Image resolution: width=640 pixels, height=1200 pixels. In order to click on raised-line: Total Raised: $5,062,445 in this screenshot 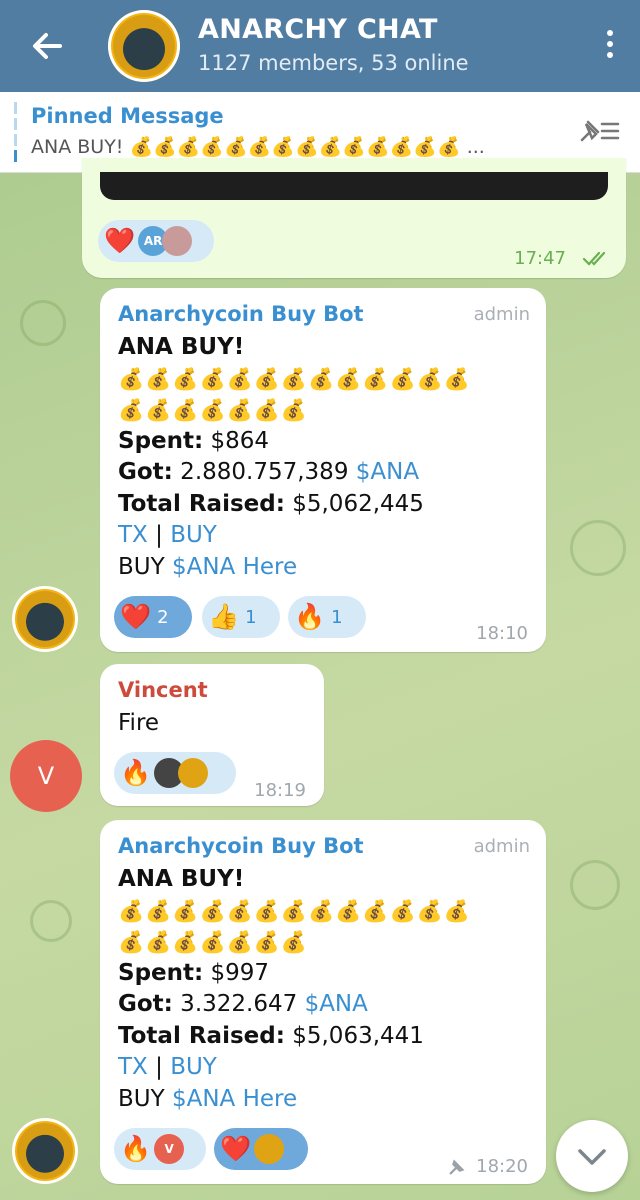, I will do `click(271, 503)`.